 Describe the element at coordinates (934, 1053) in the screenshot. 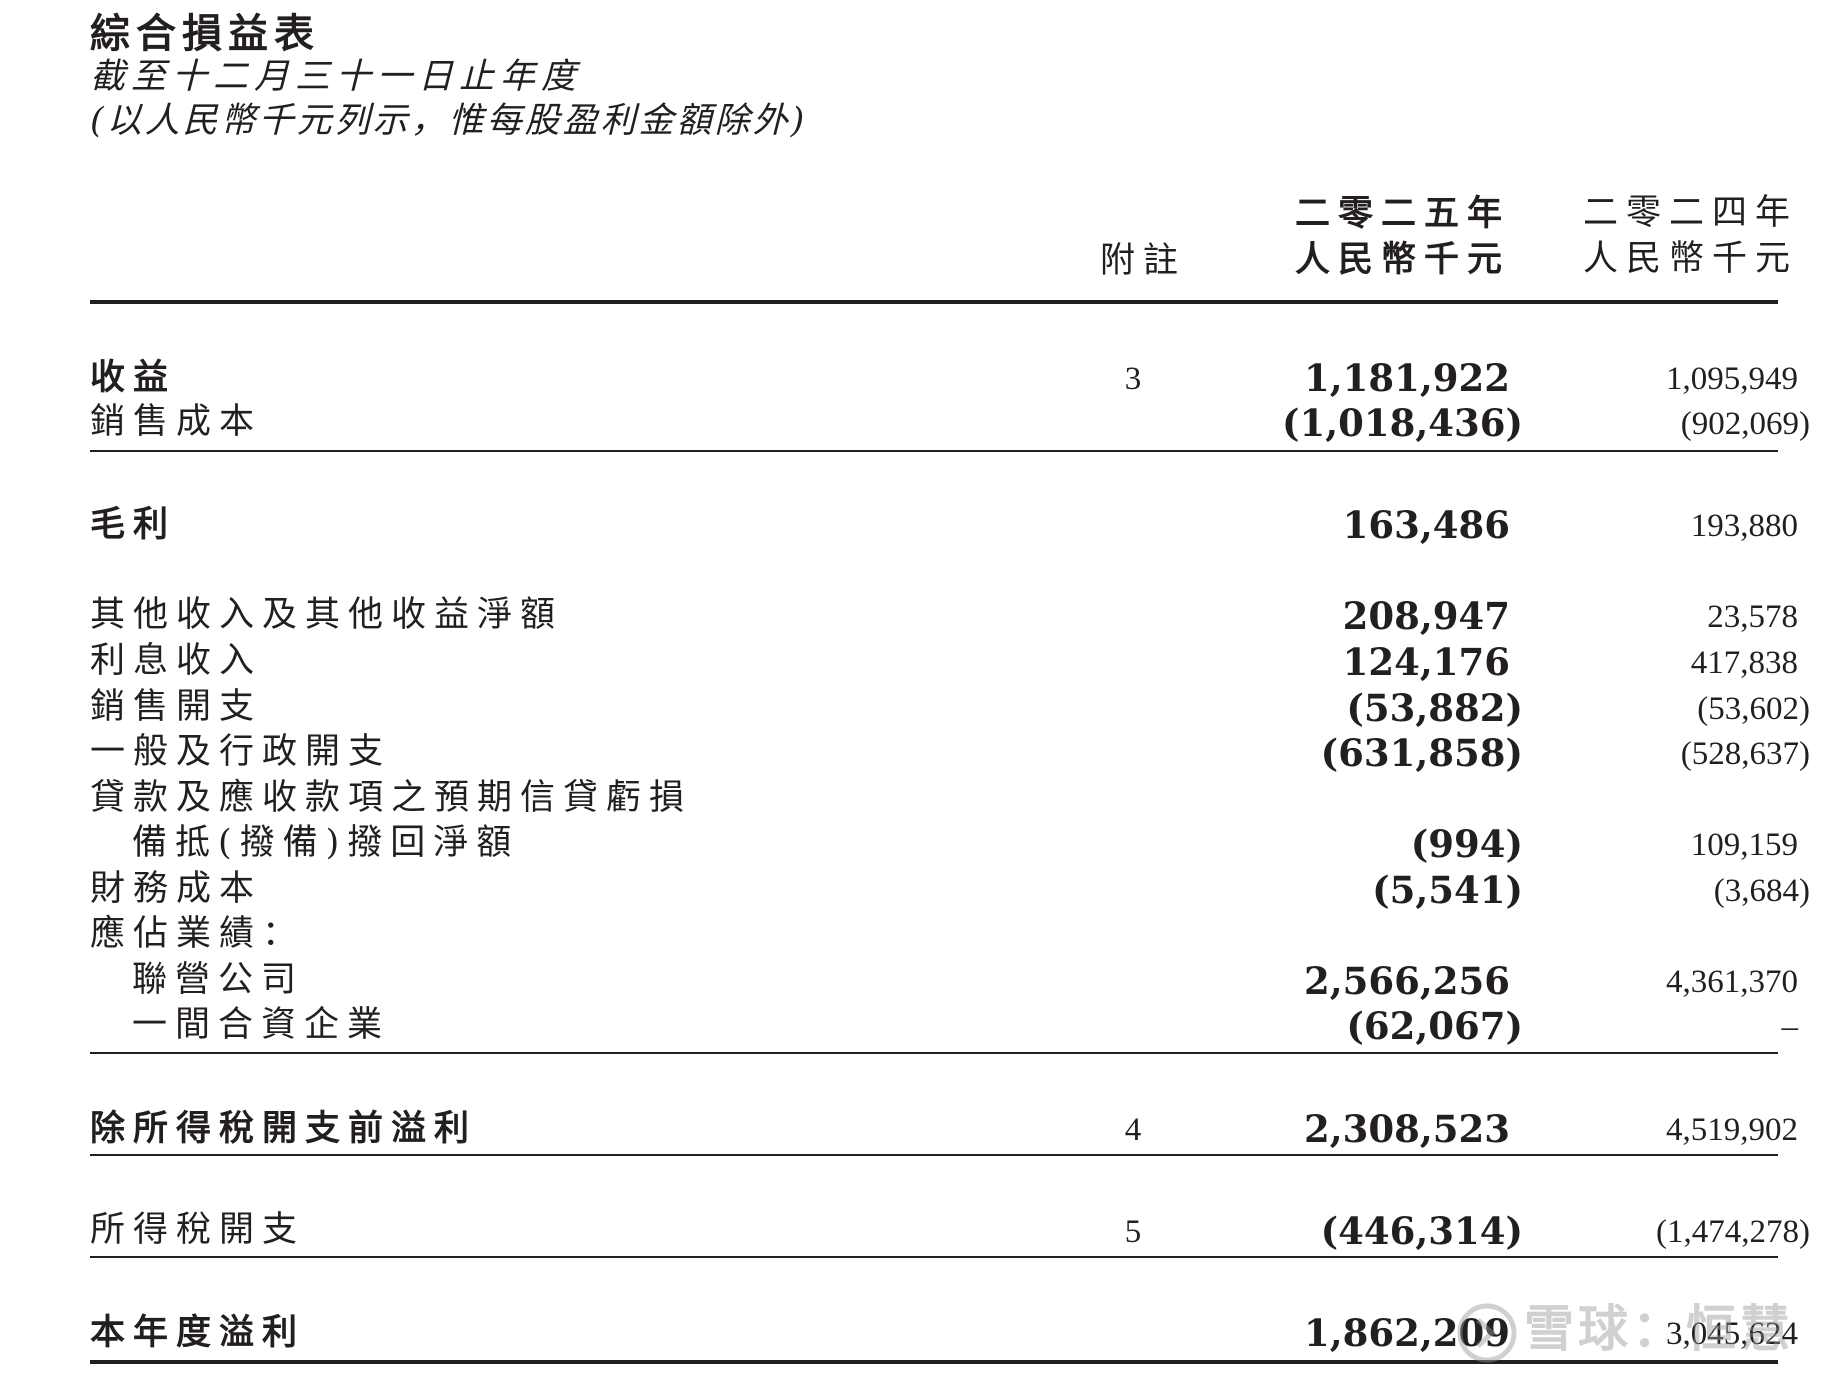

I see `pre-tax-rule` at that location.